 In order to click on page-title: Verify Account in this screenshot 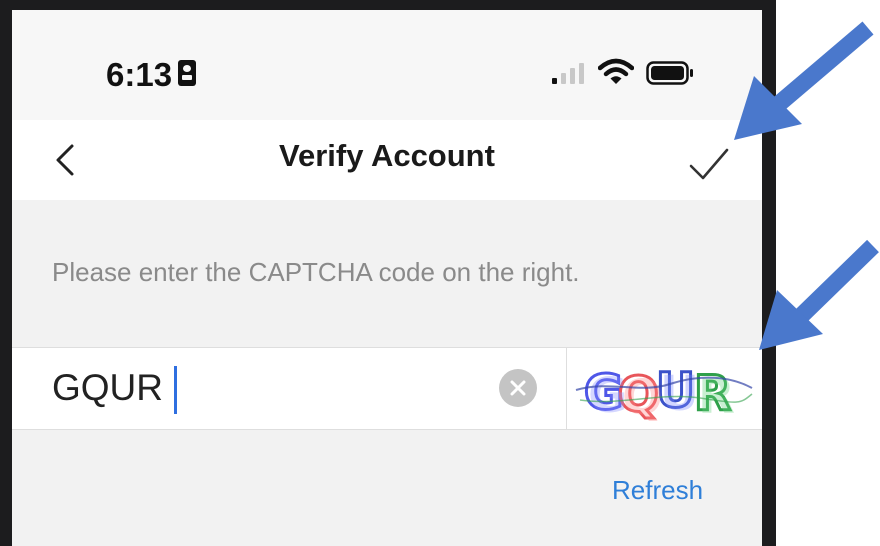, I will do `click(387, 155)`.